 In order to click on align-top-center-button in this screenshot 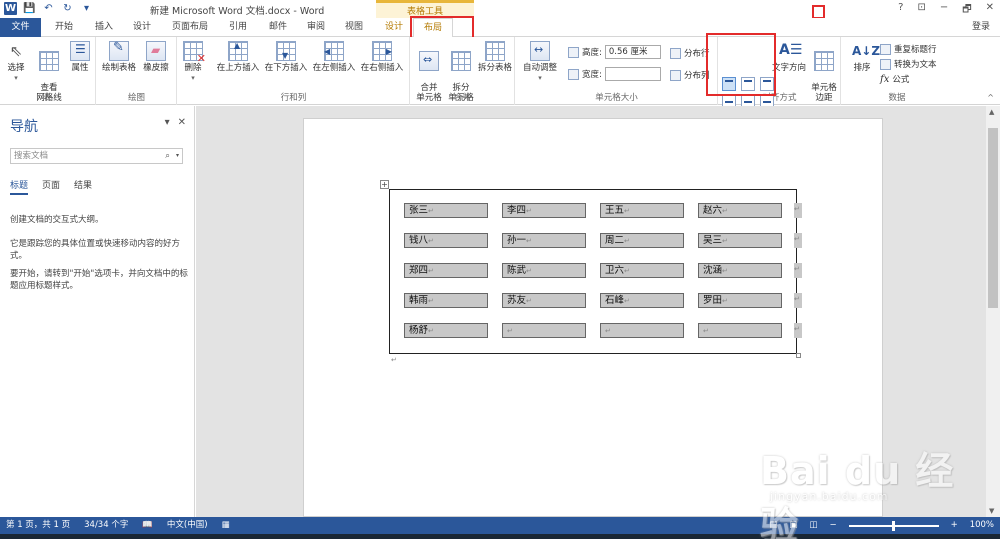, I will do `click(748, 84)`.